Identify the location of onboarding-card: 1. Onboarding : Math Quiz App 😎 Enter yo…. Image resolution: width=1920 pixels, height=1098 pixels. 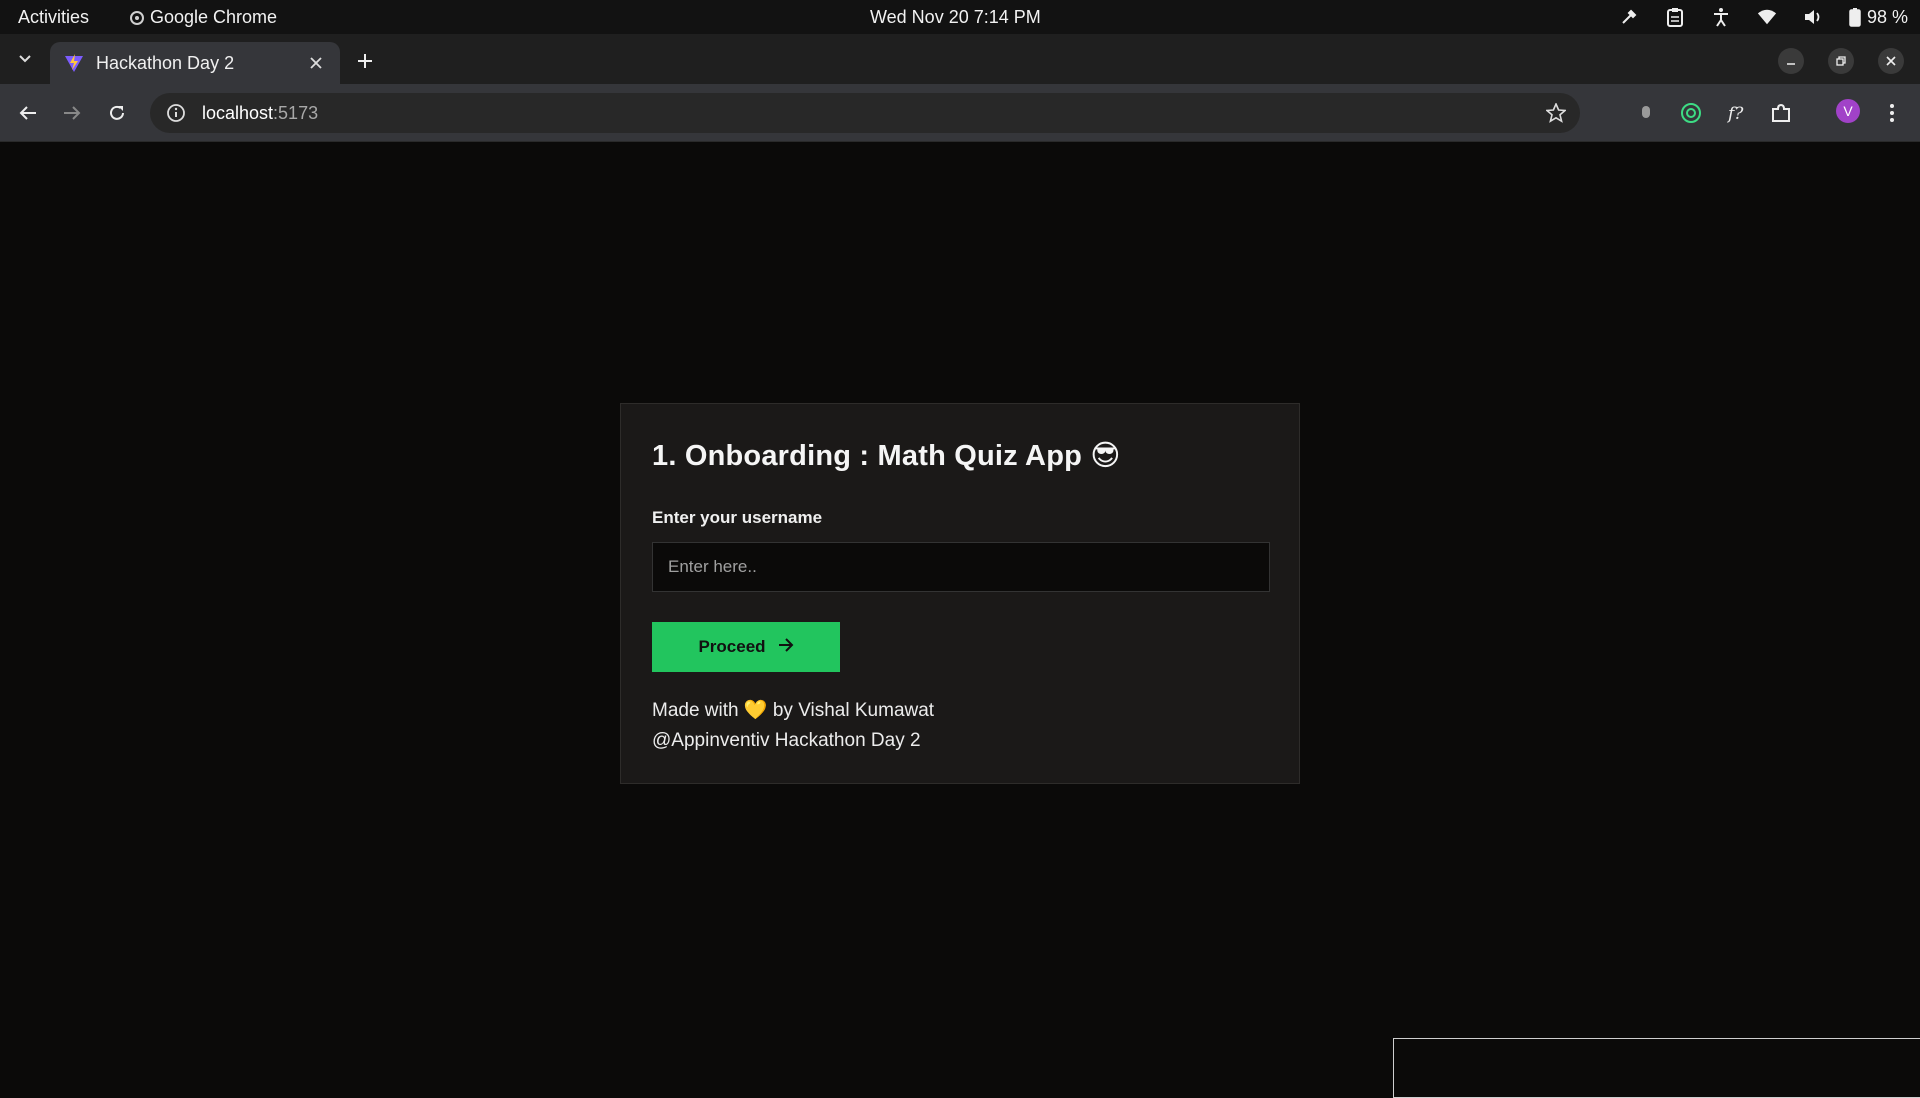
(960, 593).